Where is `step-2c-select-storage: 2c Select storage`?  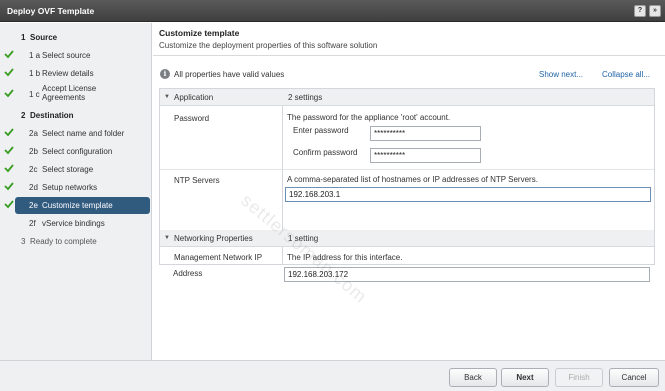 step-2c-select-storage: 2c Select storage is located at coordinates (76, 169).